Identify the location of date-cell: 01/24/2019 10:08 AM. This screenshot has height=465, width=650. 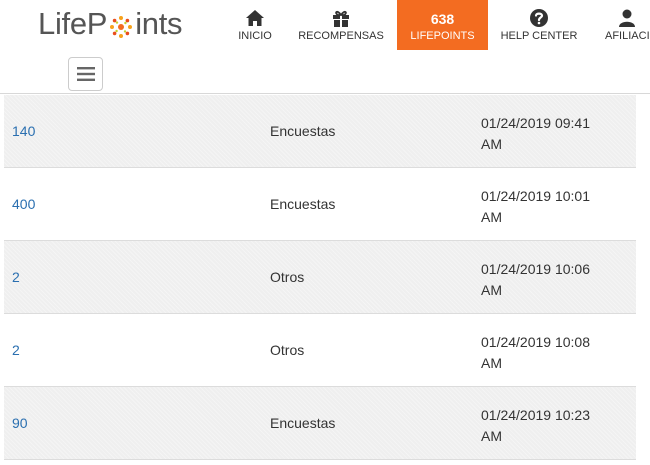
(556, 353).